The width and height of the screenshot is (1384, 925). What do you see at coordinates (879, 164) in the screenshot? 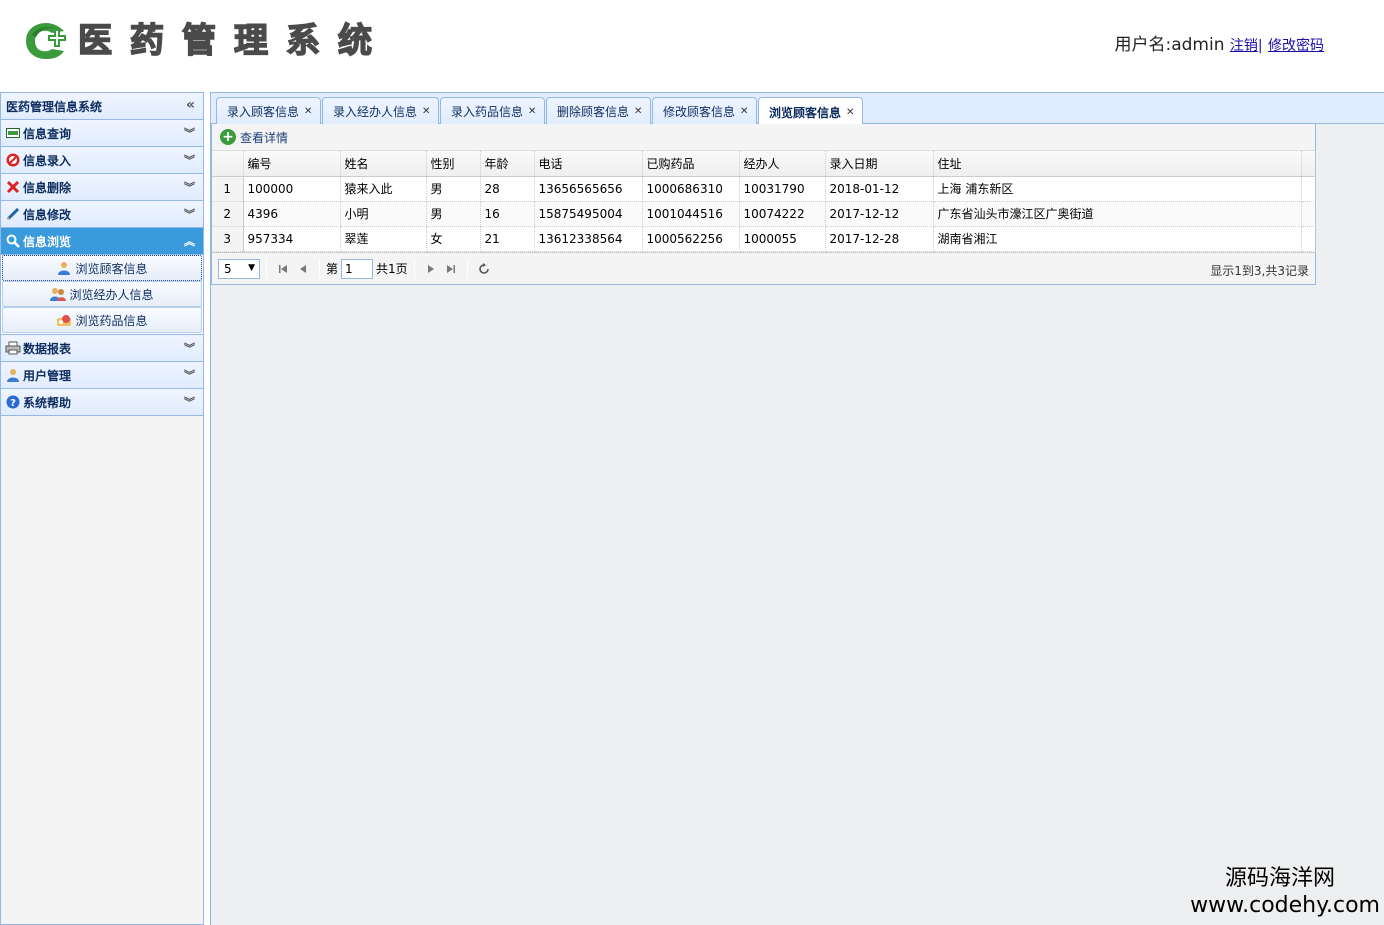
I see `column-header: 录入日期` at bounding box center [879, 164].